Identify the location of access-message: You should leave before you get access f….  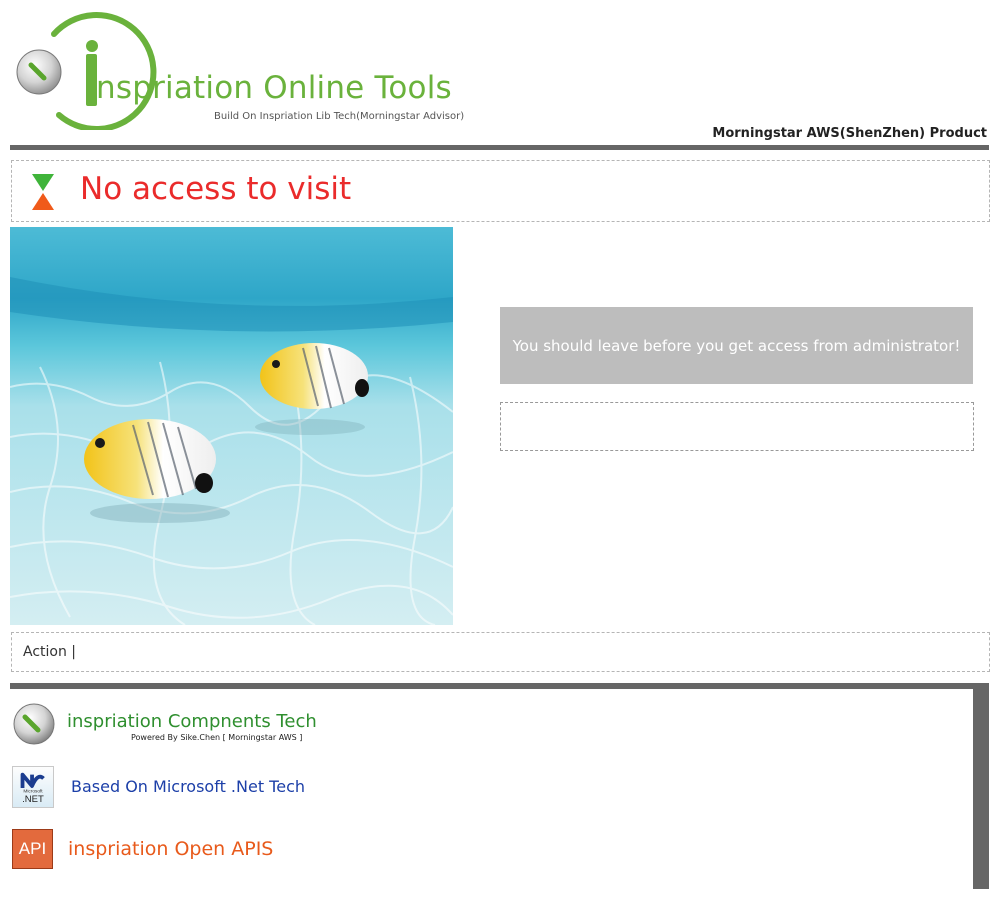
(736, 345).